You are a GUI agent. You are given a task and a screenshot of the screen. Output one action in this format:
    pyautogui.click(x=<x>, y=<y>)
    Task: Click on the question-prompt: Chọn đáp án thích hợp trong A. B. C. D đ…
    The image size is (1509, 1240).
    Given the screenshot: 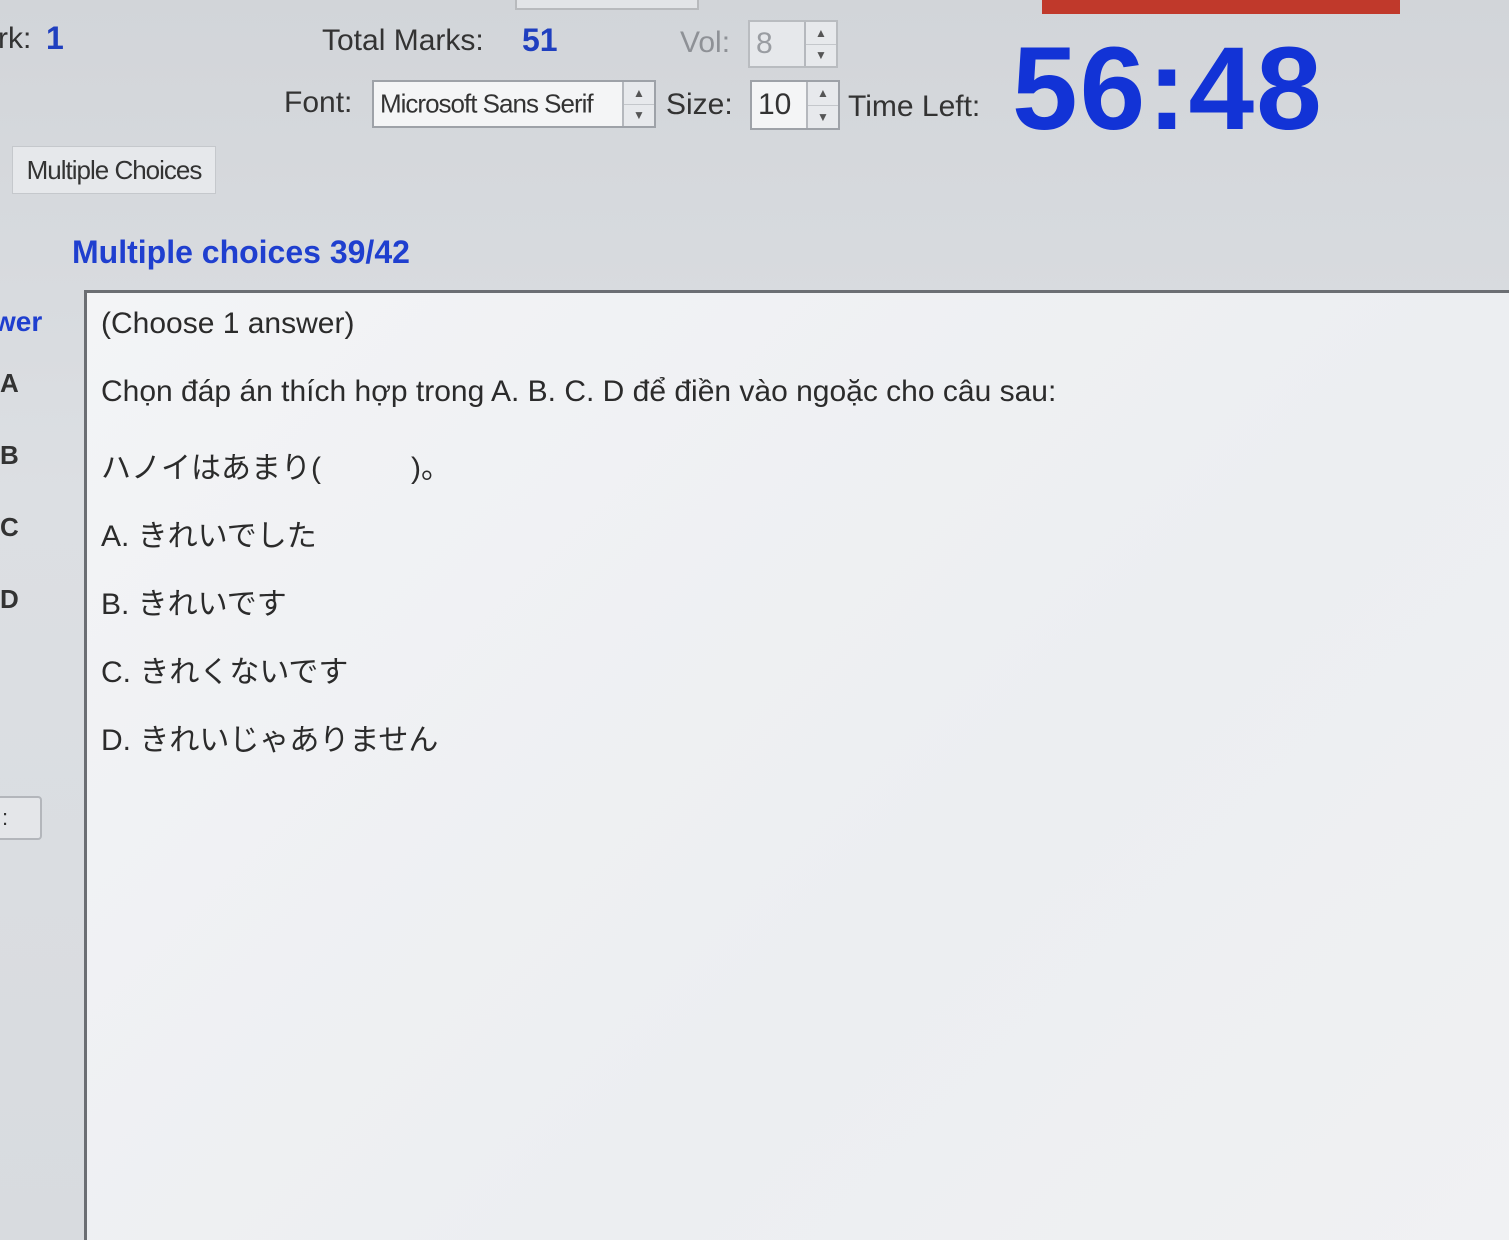 What is the action you would take?
    pyautogui.click(x=579, y=391)
    